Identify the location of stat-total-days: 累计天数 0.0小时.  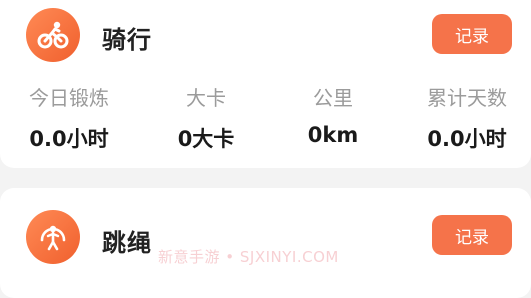
(466, 117).